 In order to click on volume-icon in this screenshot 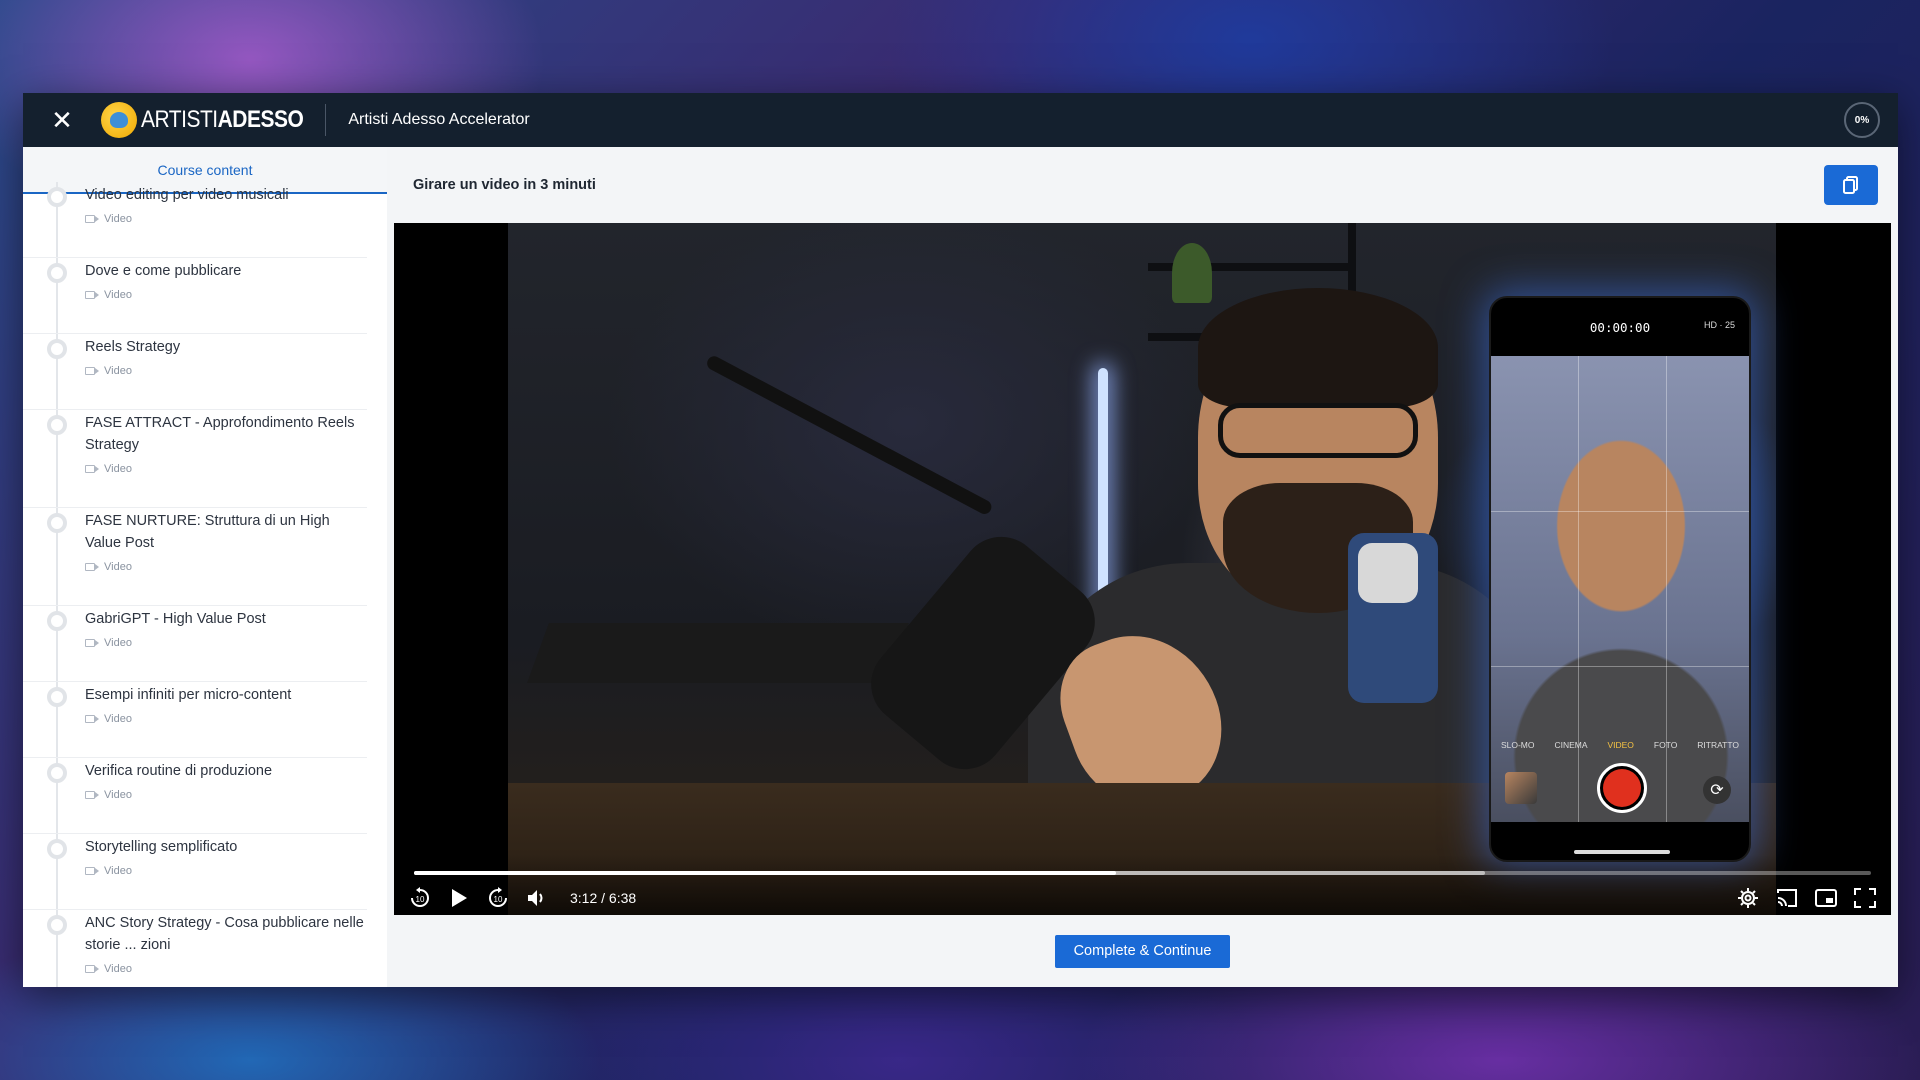, I will do `click(537, 898)`.